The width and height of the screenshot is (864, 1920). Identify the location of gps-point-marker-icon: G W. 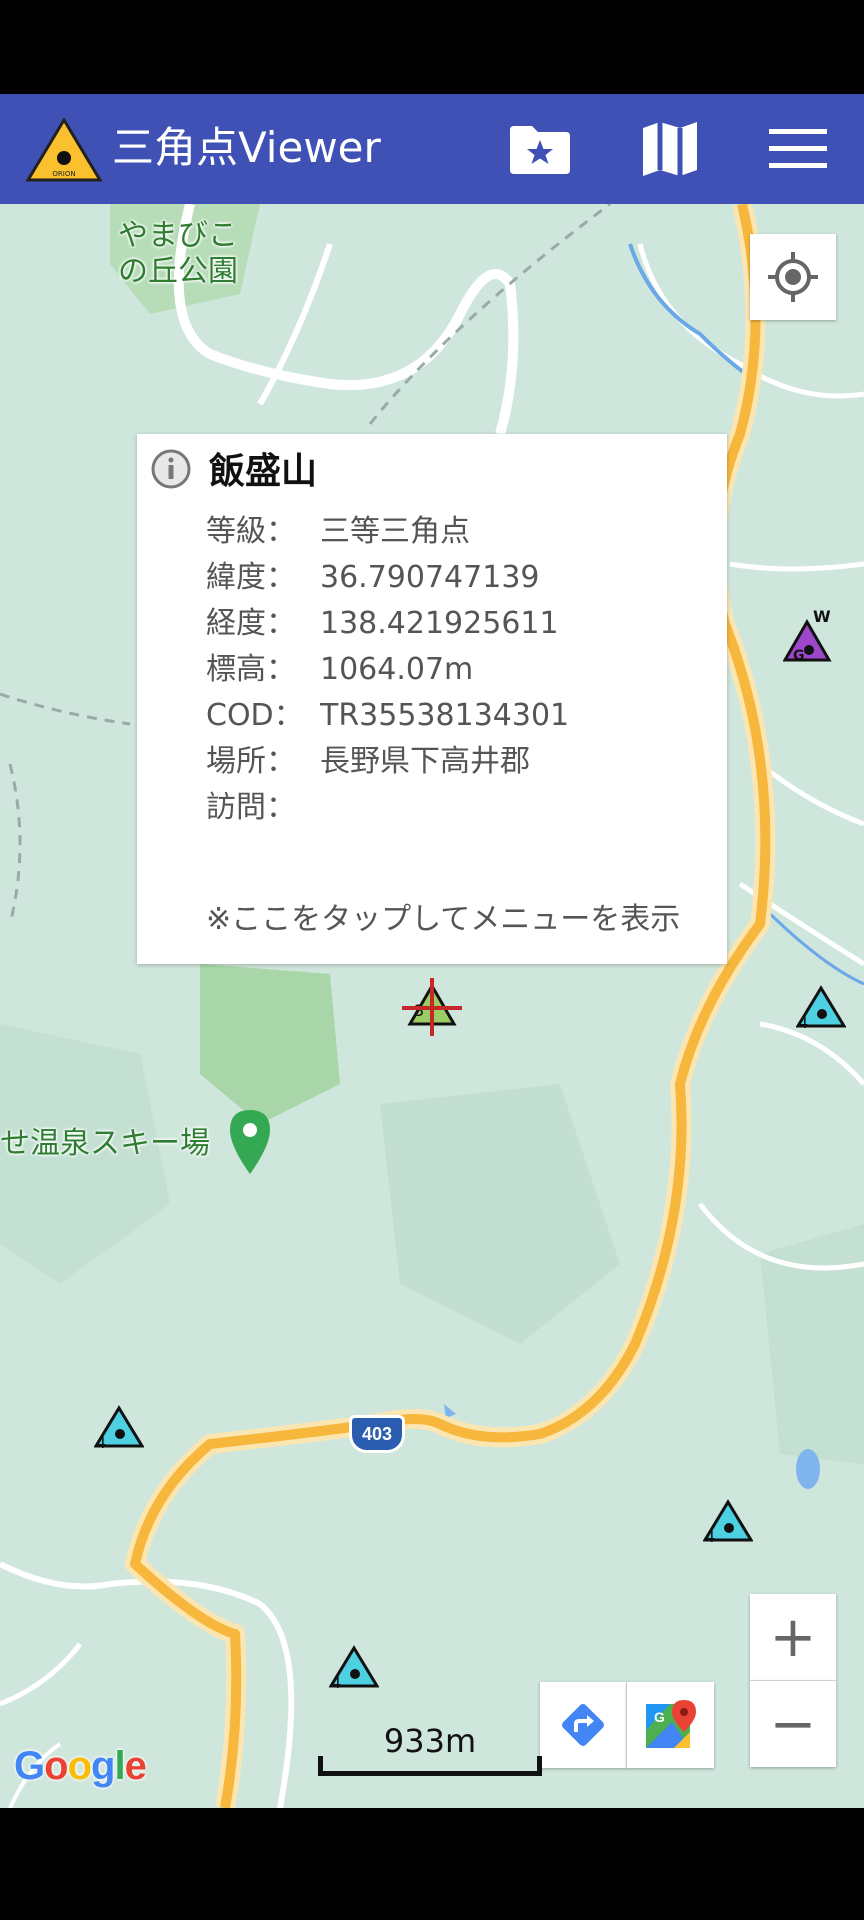
(811, 636).